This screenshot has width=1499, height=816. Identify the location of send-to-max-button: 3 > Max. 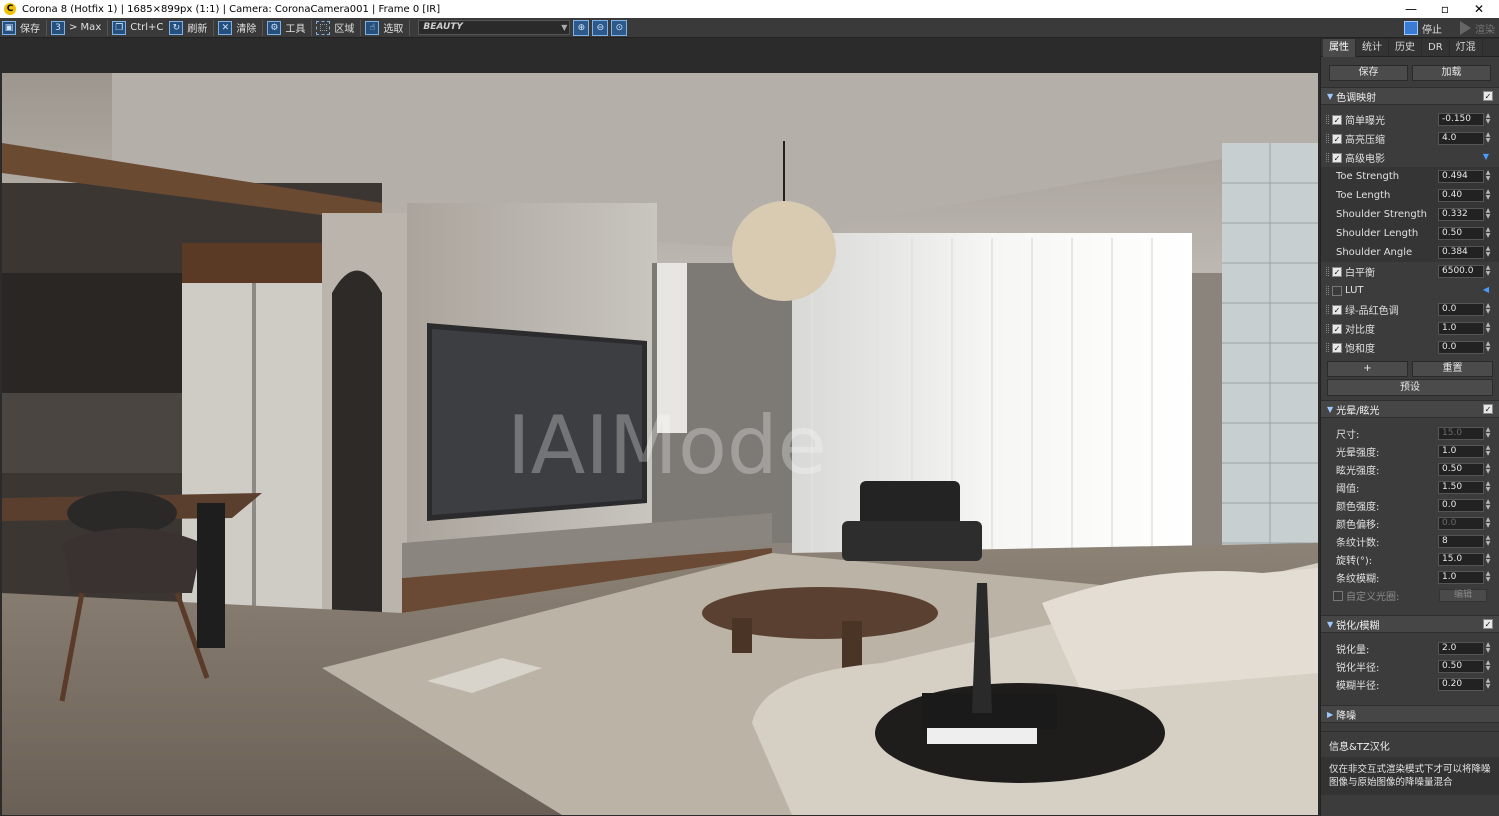
(77, 28).